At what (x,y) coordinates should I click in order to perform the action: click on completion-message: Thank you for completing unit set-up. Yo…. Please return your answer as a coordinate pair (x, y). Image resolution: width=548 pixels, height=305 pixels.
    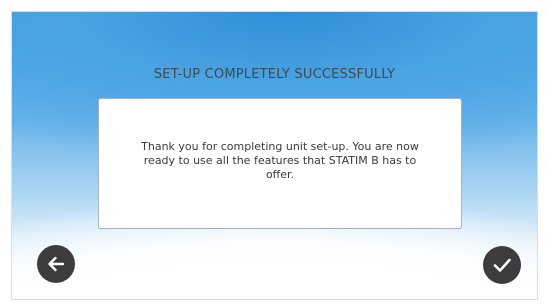
    Looking at the image, I should click on (280, 160).